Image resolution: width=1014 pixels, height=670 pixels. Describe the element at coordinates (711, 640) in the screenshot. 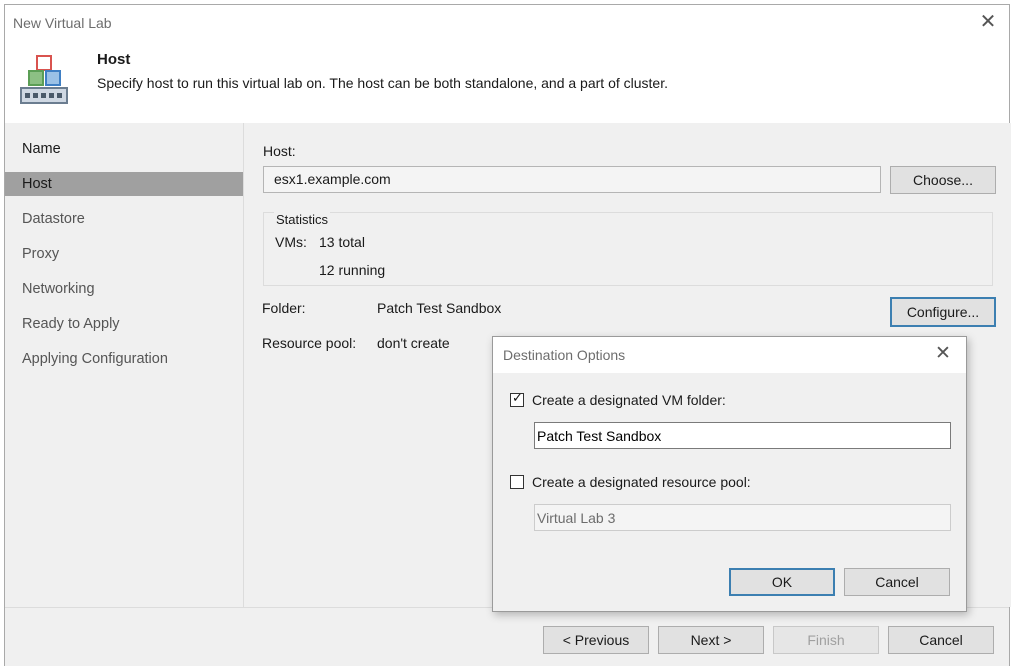

I see `next-button: Next >` at that location.